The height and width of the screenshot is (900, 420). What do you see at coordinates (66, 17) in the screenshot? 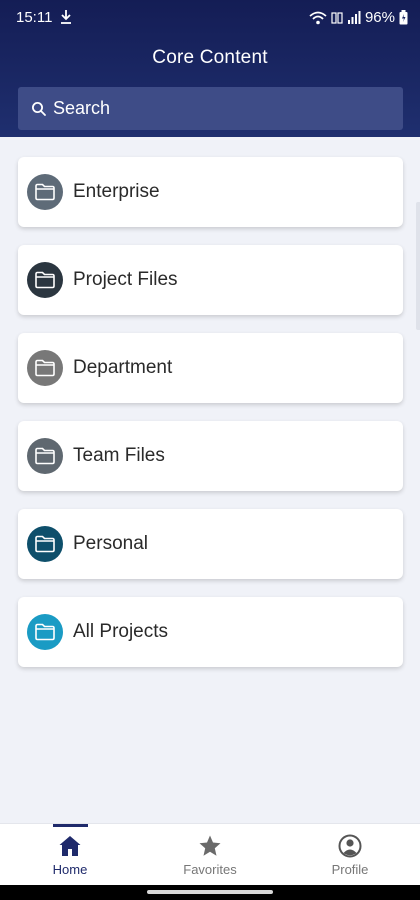
I see `download-icon` at bounding box center [66, 17].